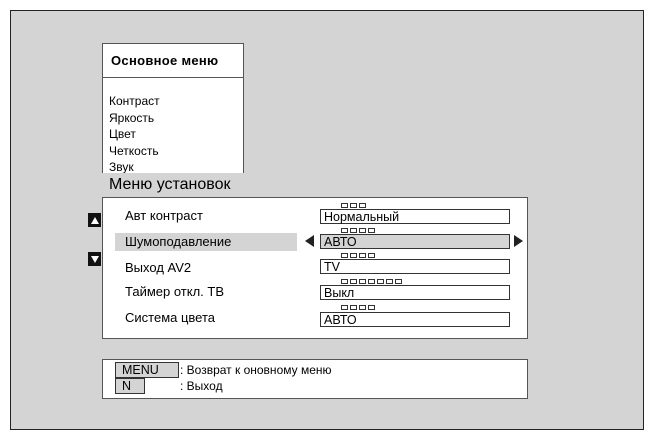 This screenshot has height=434, width=656. What do you see at coordinates (134, 101) in the screenshot?
I see `main-menu-item-contrast: Контраст` at bounding box center [134, 101].